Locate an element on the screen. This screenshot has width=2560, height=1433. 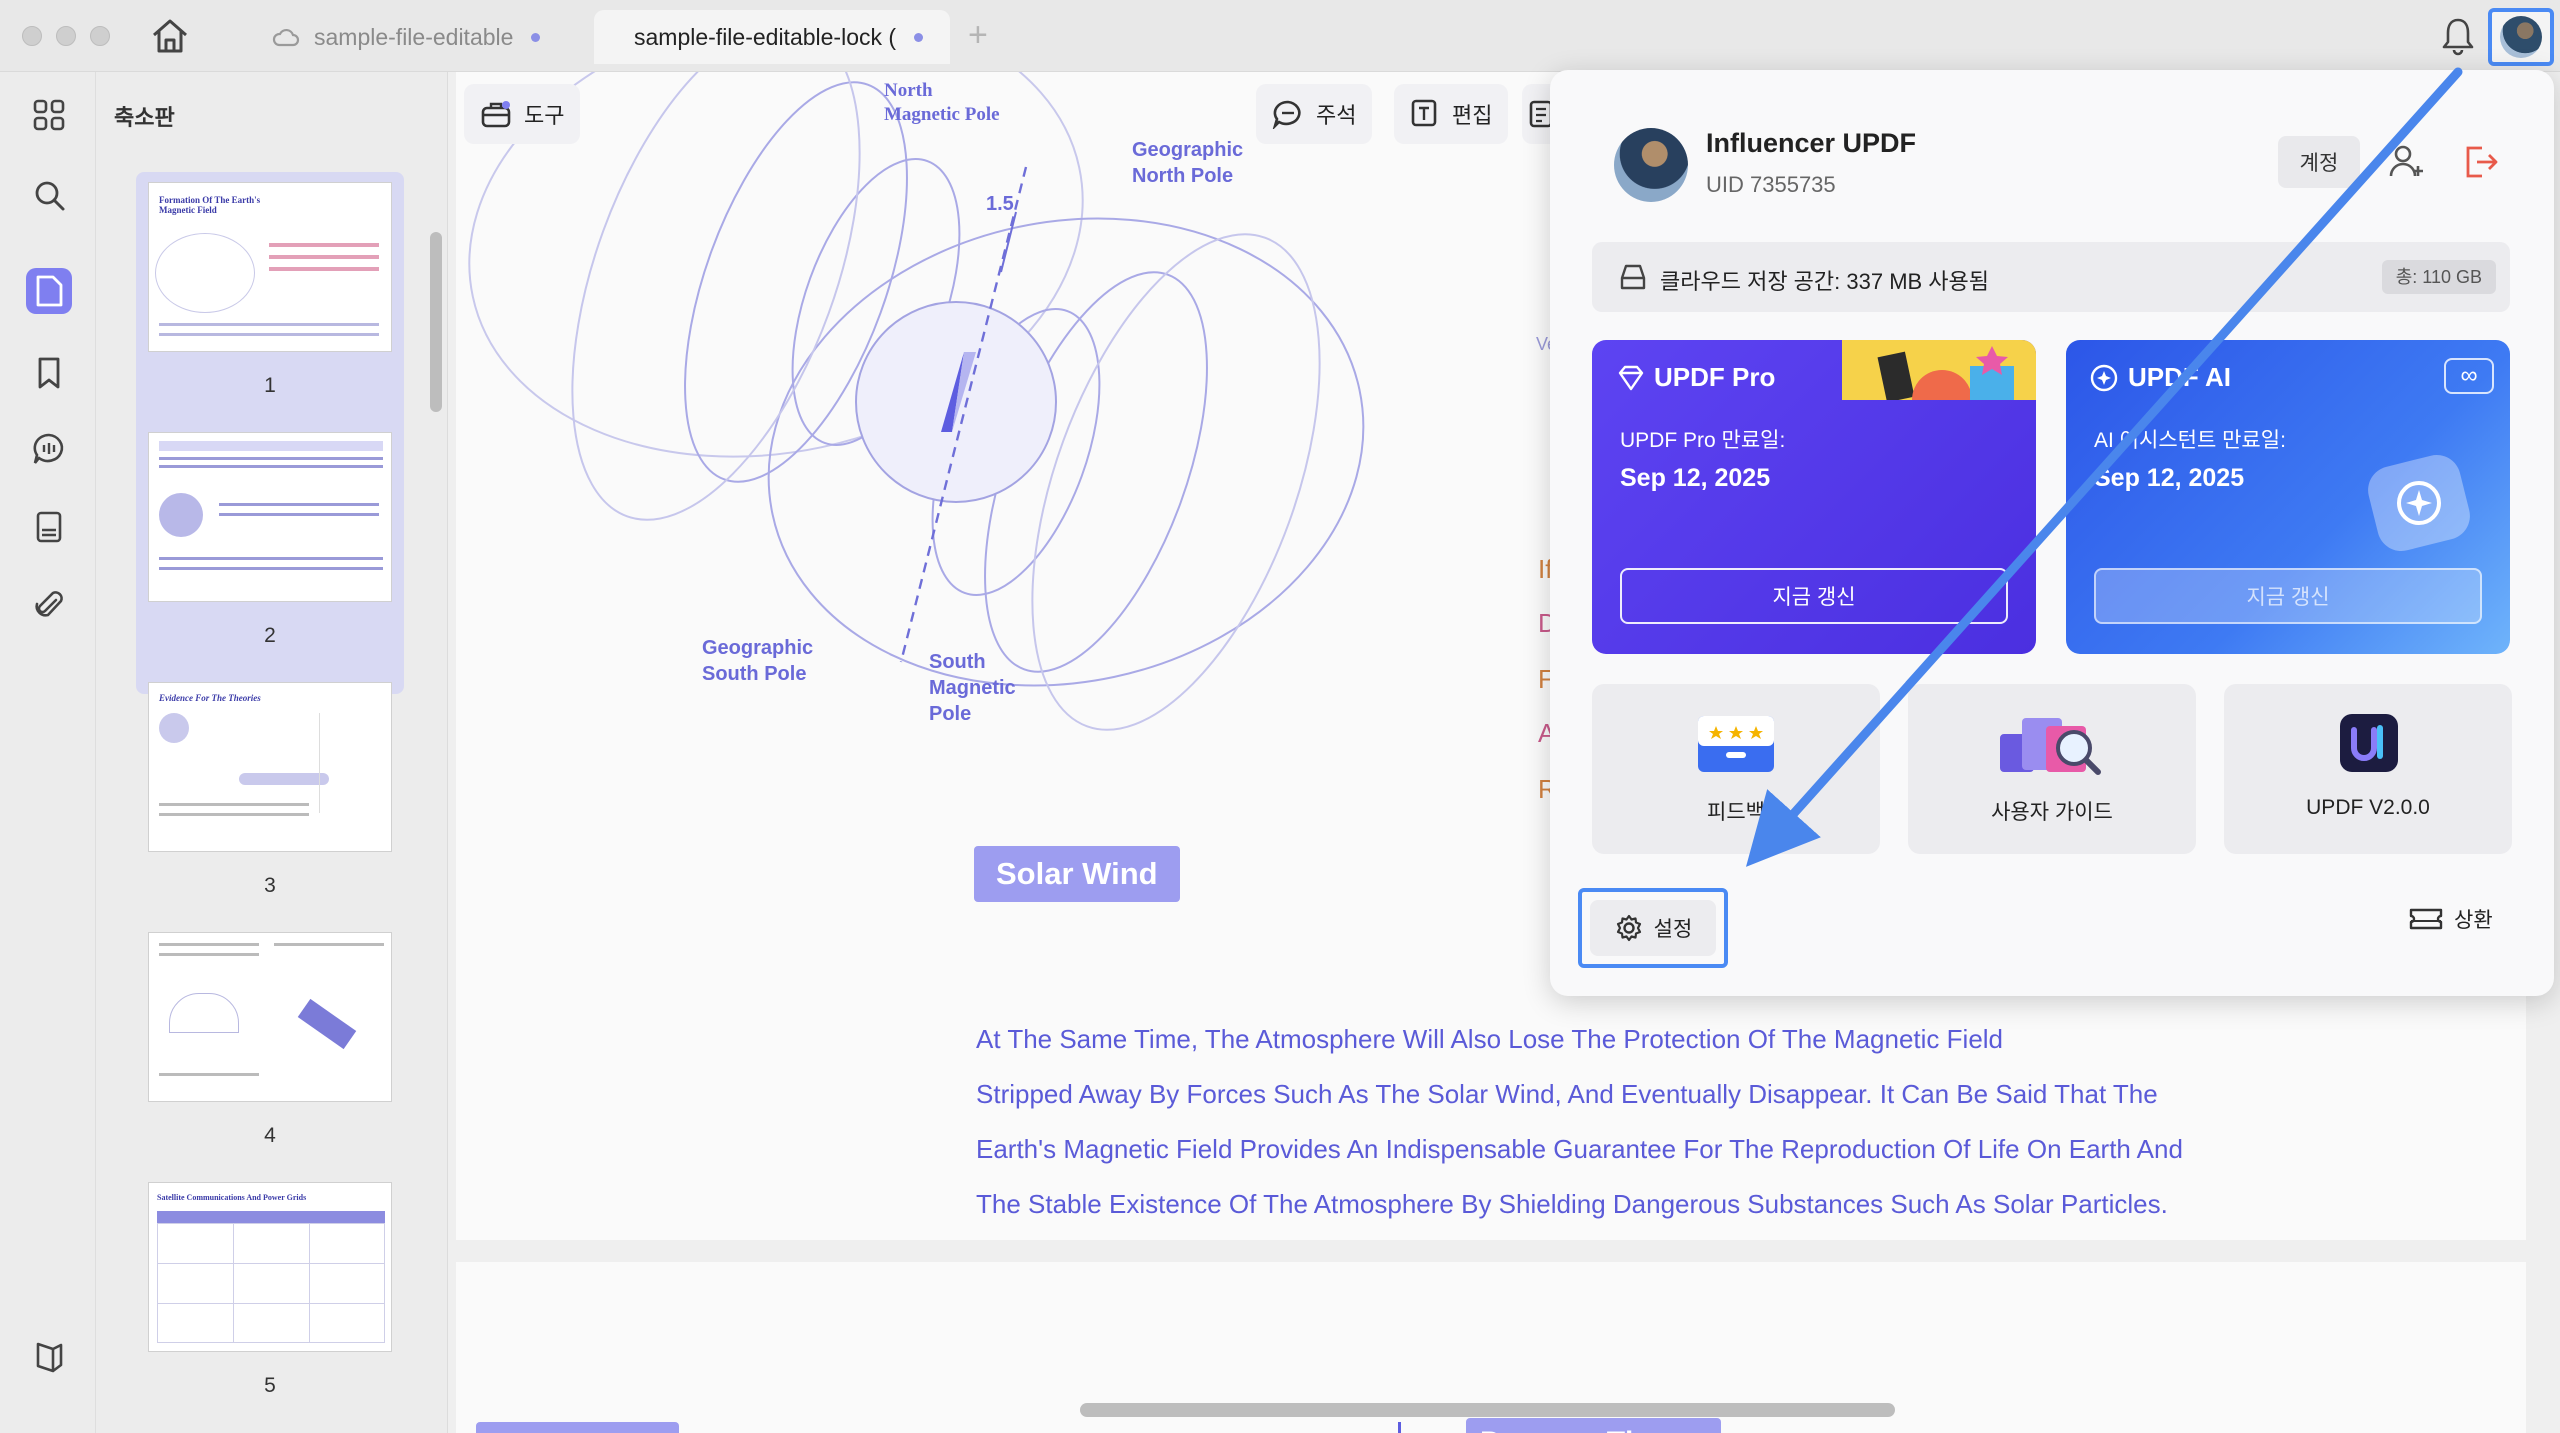
thumbnail-scrollbar is located at coordinates (436, 322).